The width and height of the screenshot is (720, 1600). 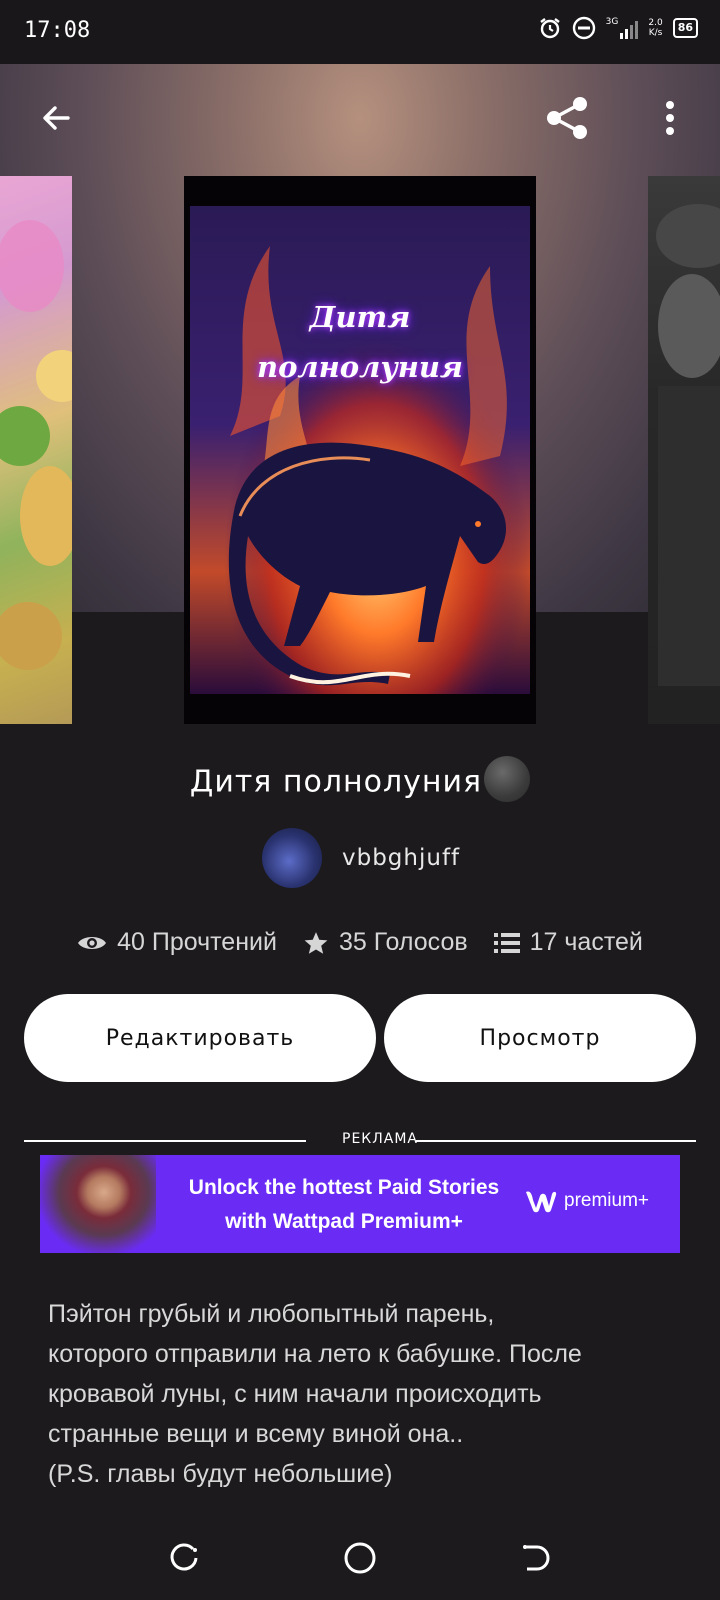 What do you see at coordinates (316, 942) in the screenshot?
I see `star-icon` at bounding box center [316, 942].